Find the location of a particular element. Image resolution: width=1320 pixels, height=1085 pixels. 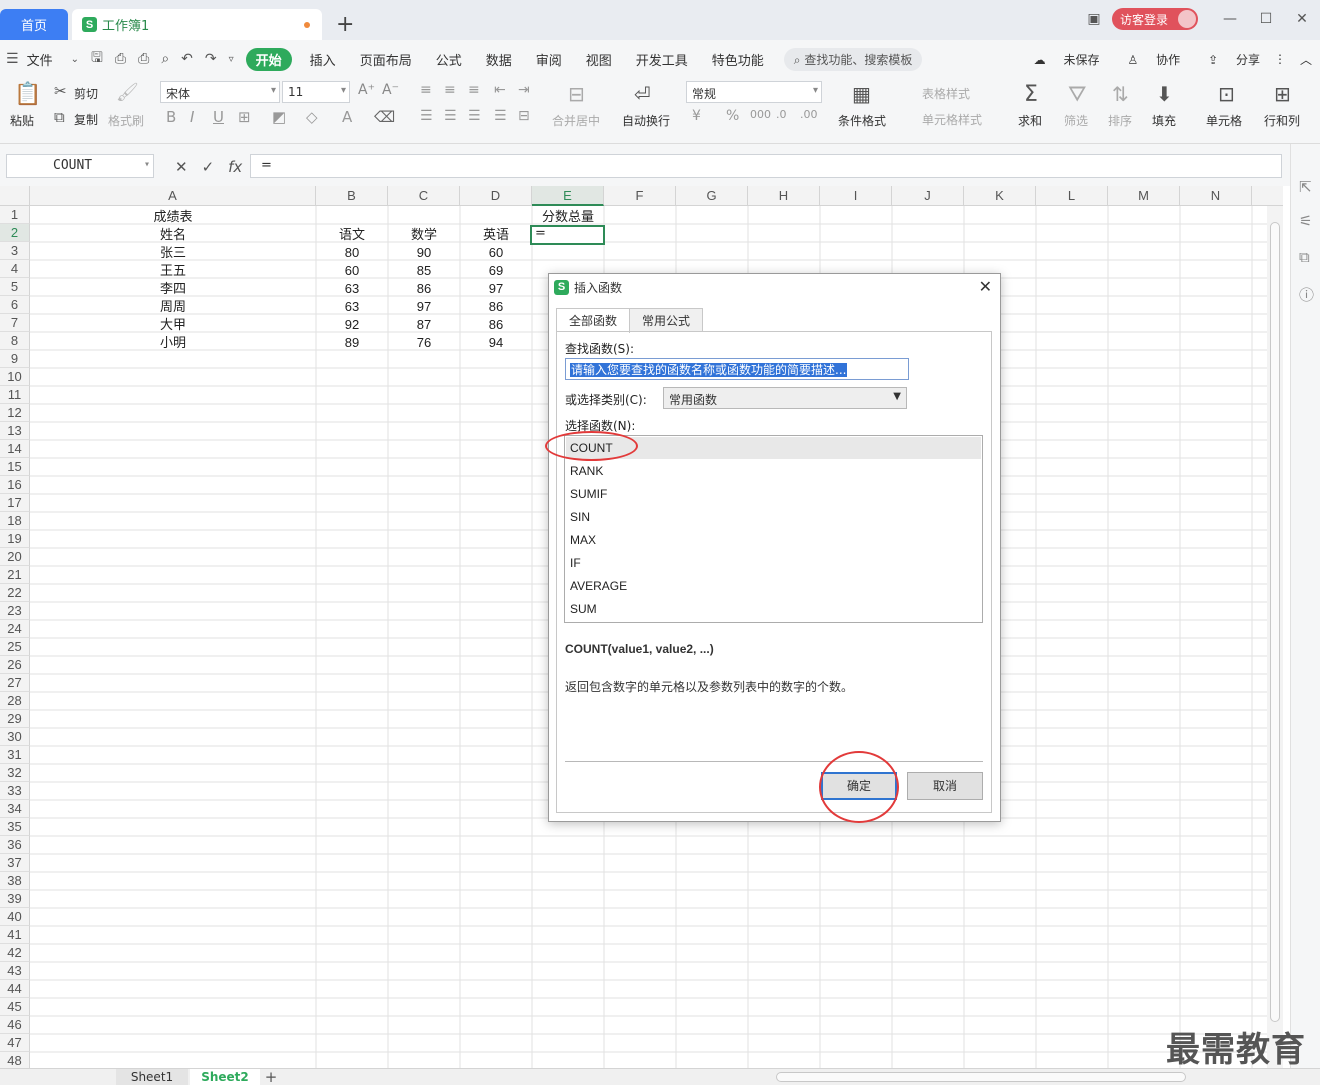

row-header-35: 35 is located at coordinates (15, 827).